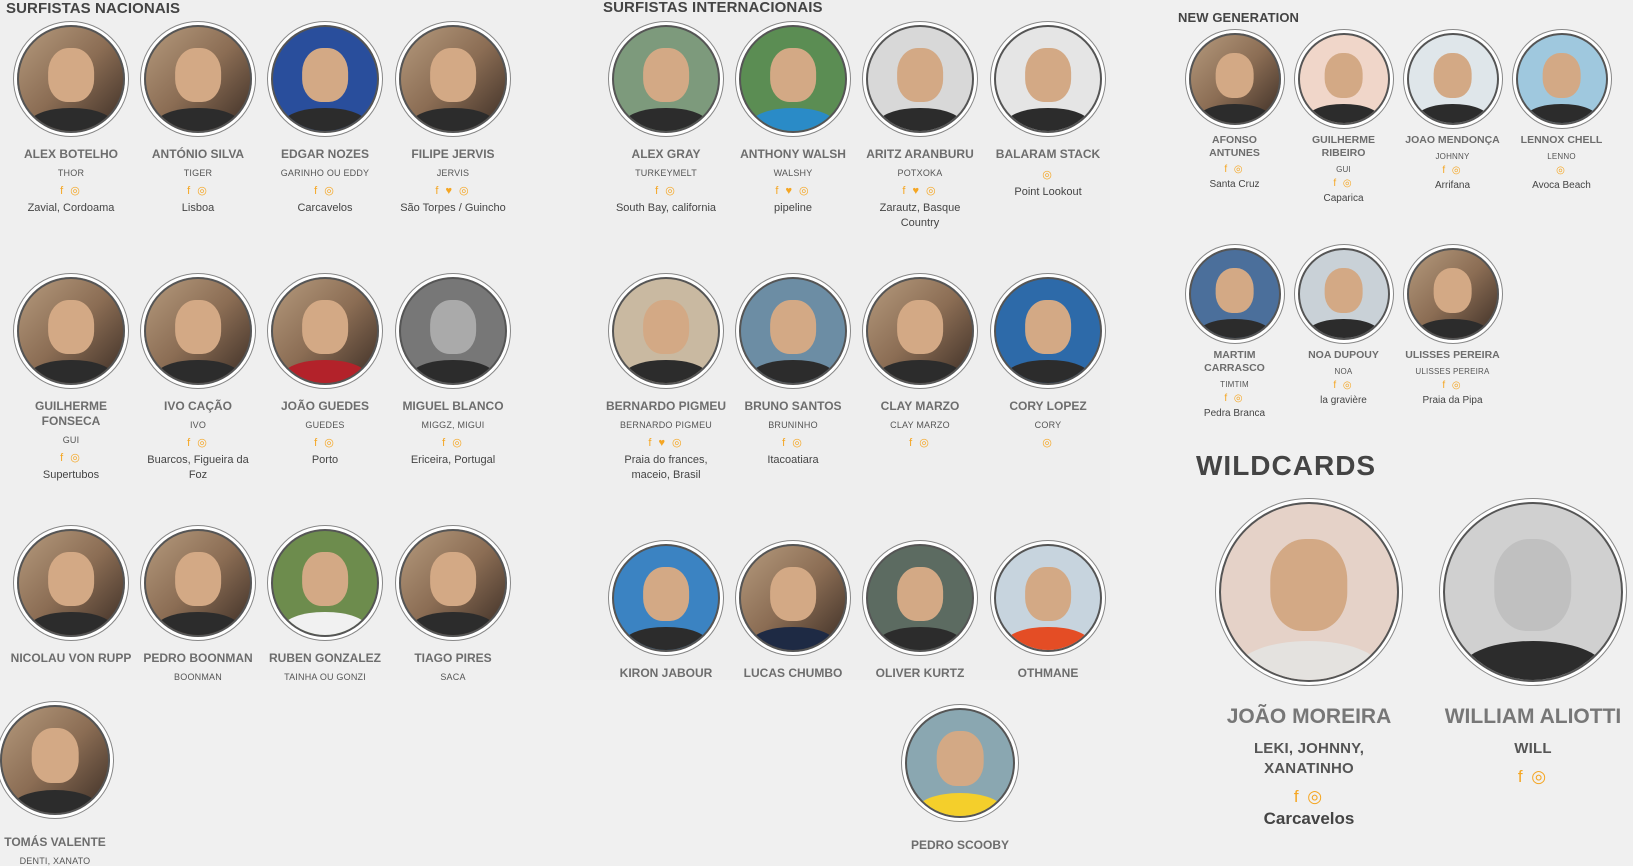 Image resolution: width=1633 pixels, height=866 pixels. What do you see at coordinates (1452, 400) in the screenshot?
I see `surfer-location: Praia da Pipa` at bounding box center [1452, 400].